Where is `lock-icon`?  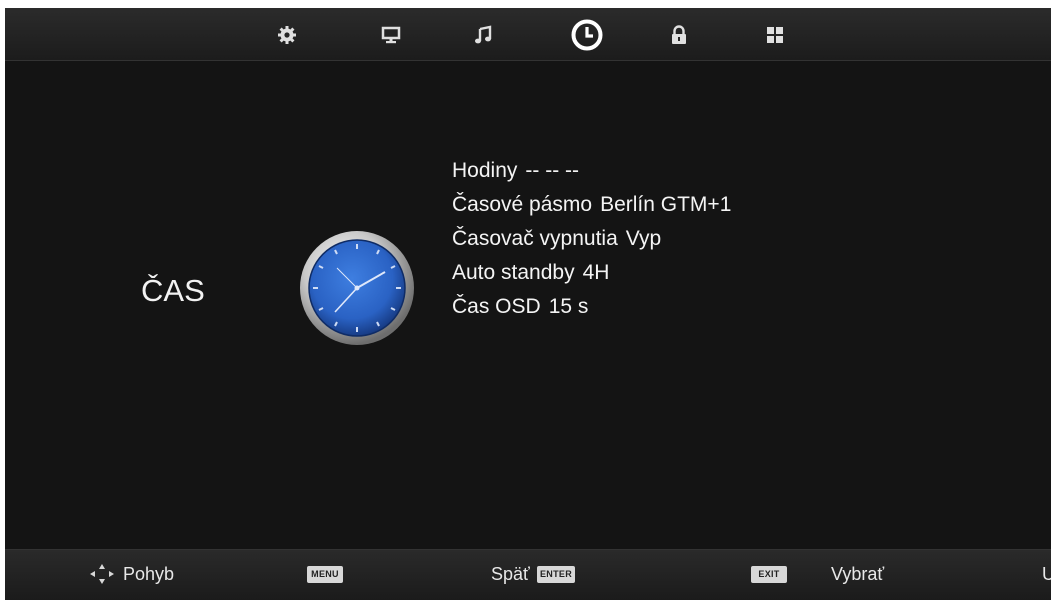
lock-icon is located at coordinates (679, 34).